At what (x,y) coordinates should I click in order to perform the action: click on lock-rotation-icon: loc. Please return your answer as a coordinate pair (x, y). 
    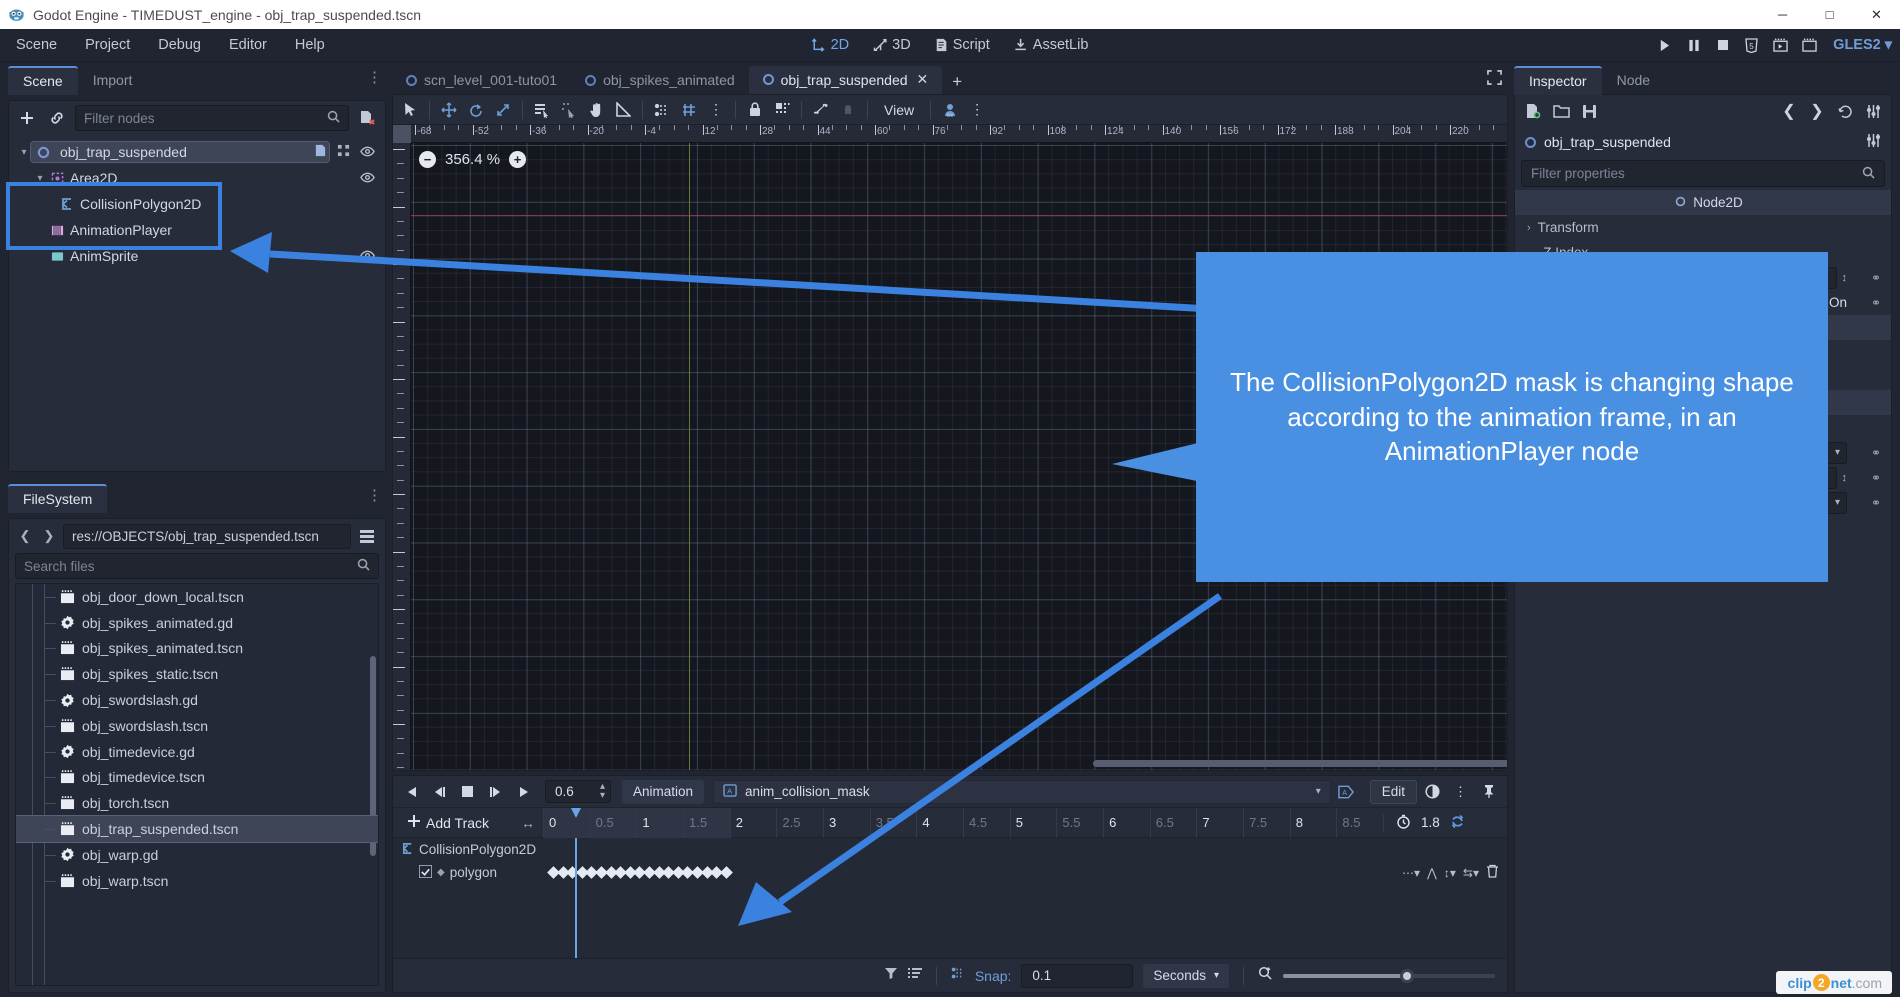
    Looking at the image, I should click on (950, 110).